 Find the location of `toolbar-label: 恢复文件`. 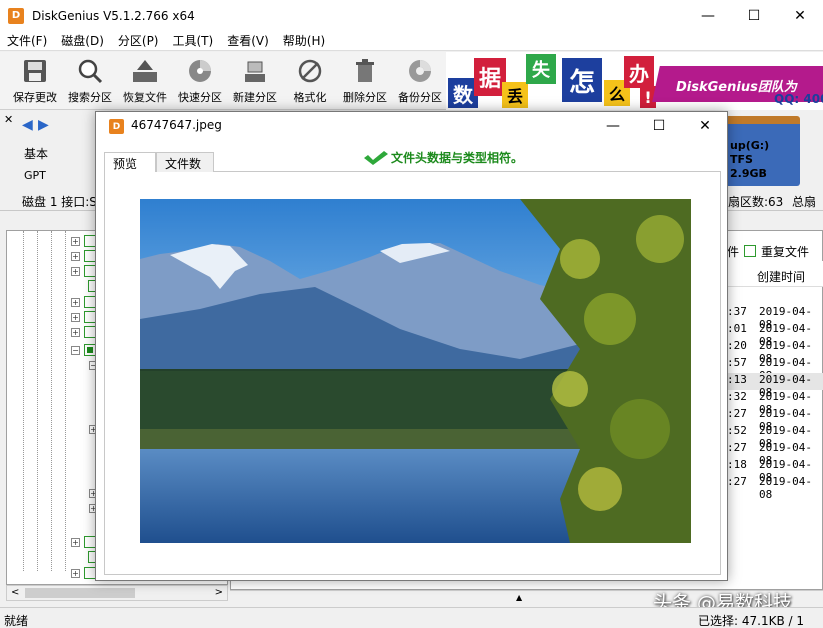

toolbar-label: 恢复文件 is located at coordinates (145, 97).